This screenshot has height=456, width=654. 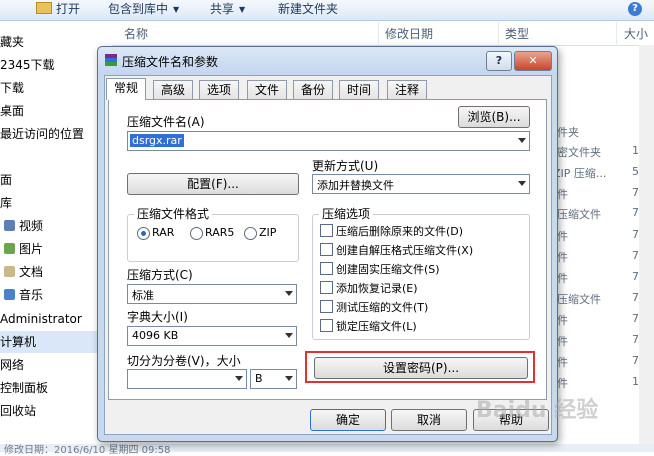 What do you see at coordinates (143, 10) in the screenshot?
I see `include-in-library-button: 包含到库中 ▼` at bounding box center [143, 10].